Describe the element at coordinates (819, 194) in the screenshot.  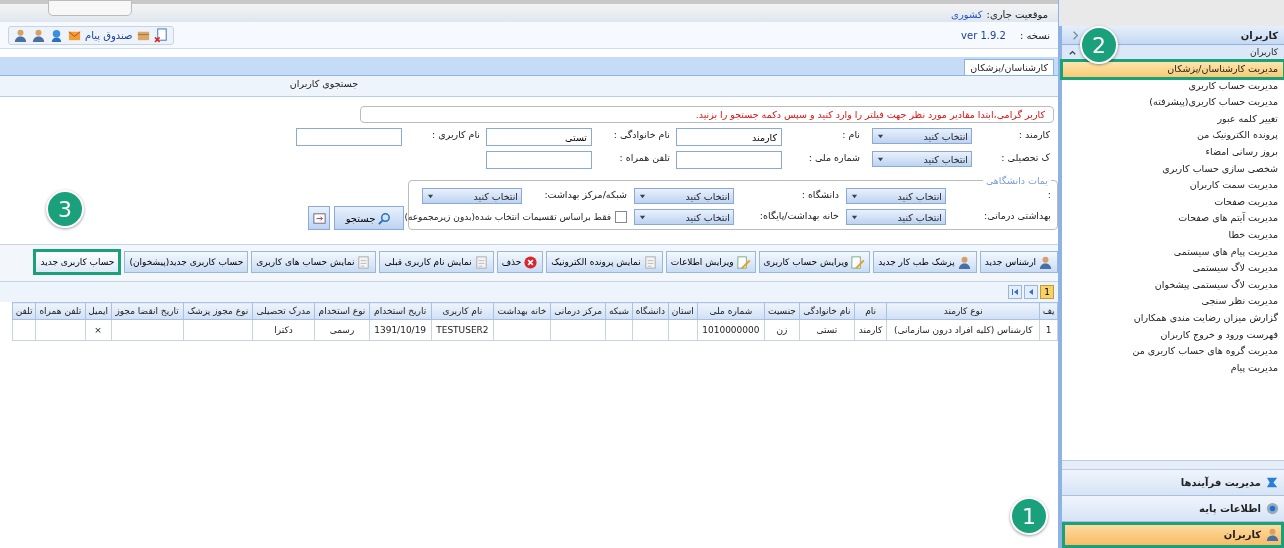
I see `field-label: دانشگاه :` at that location.